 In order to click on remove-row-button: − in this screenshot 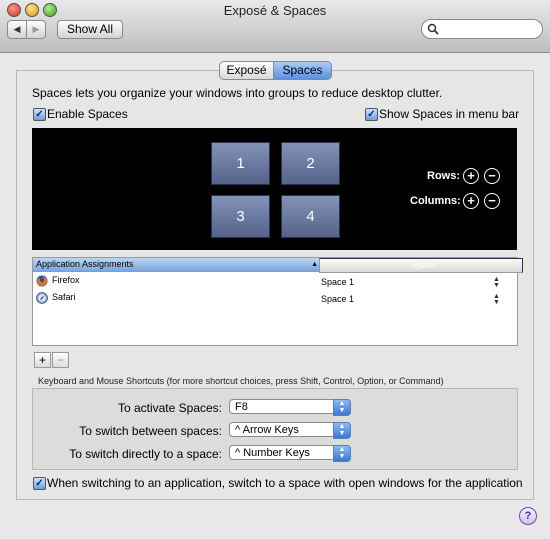, I will do `click(492, 176)`.